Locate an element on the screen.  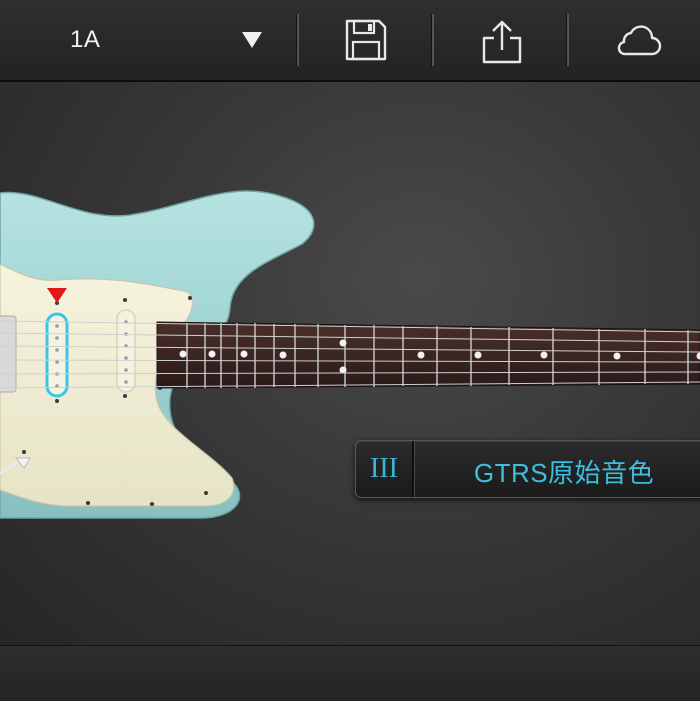
preset-label: 1A is located at coordinates (85, 40).